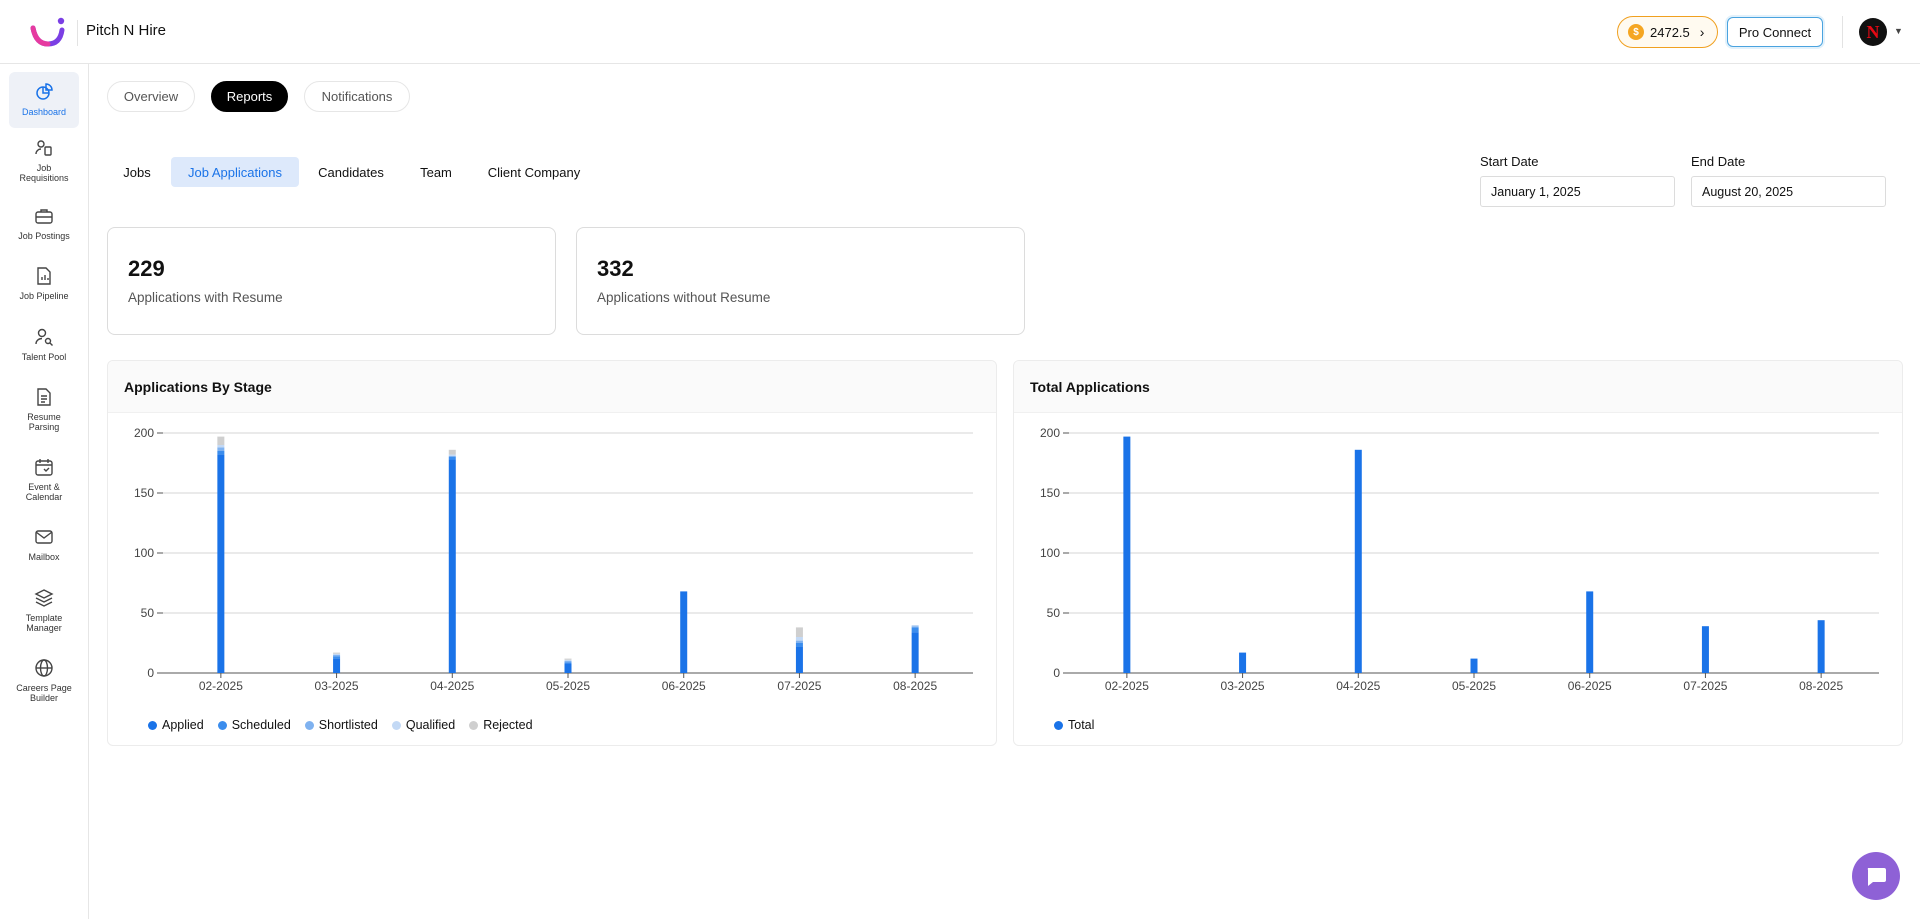 The width and height of the screenshot is (1920, 919). I want to click on pro-connect-button: Pro Connect, so click(1775, 32).